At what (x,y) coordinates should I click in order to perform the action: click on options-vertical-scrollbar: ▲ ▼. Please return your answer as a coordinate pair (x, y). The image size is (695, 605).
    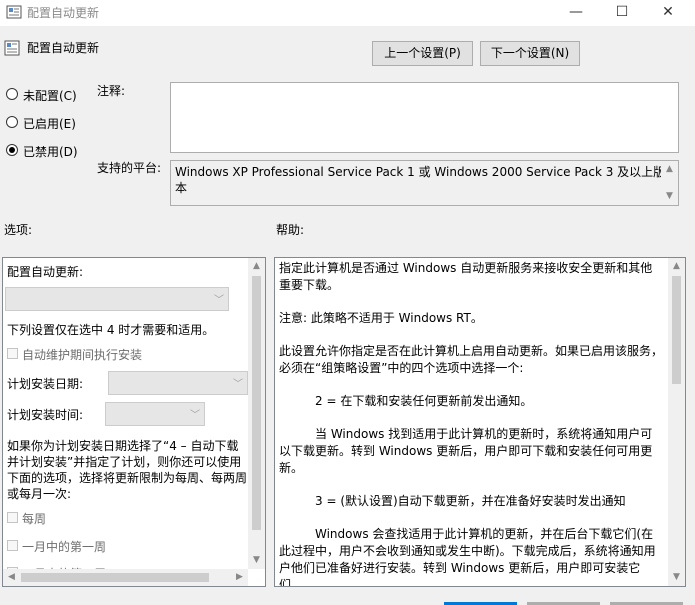
    Looking at the image, I should click on (256, 413).